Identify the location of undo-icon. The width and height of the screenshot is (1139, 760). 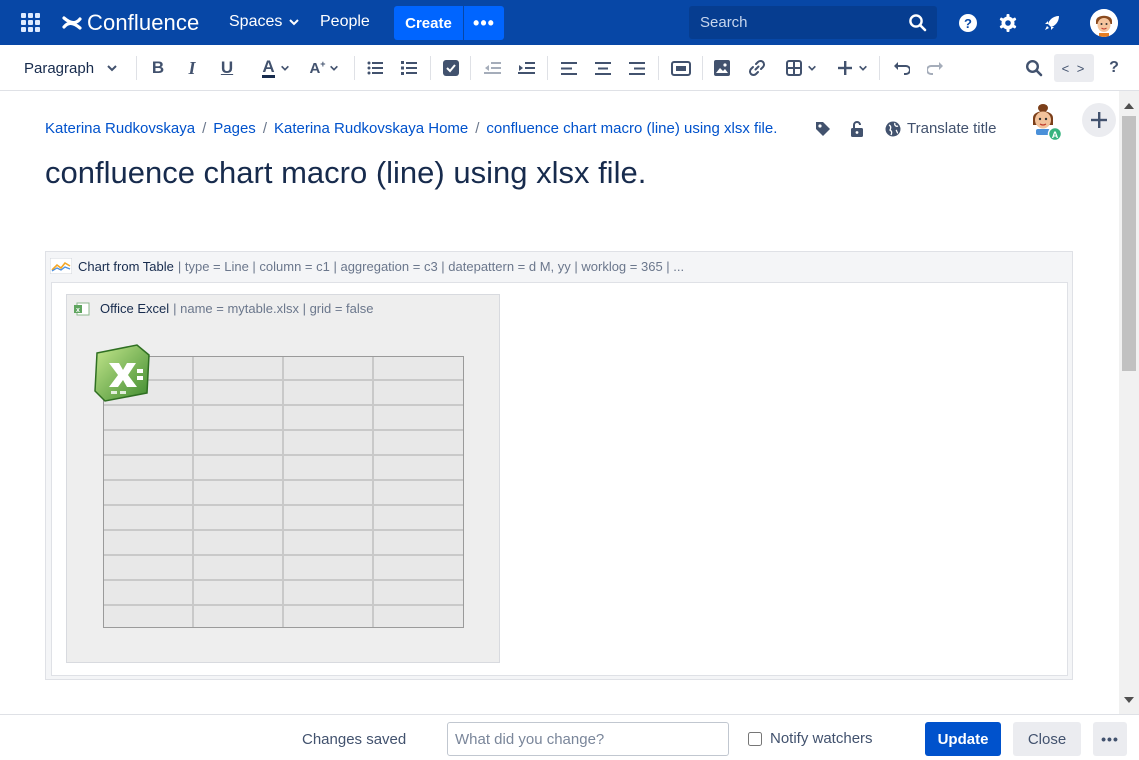
(901, 68).